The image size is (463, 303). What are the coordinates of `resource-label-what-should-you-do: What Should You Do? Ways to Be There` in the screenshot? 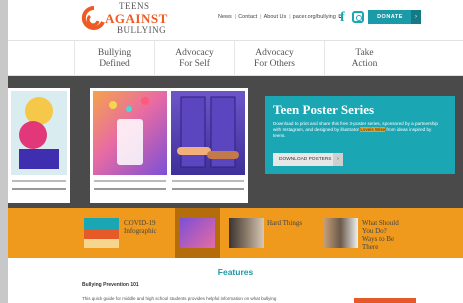 It's located at (380, 235).